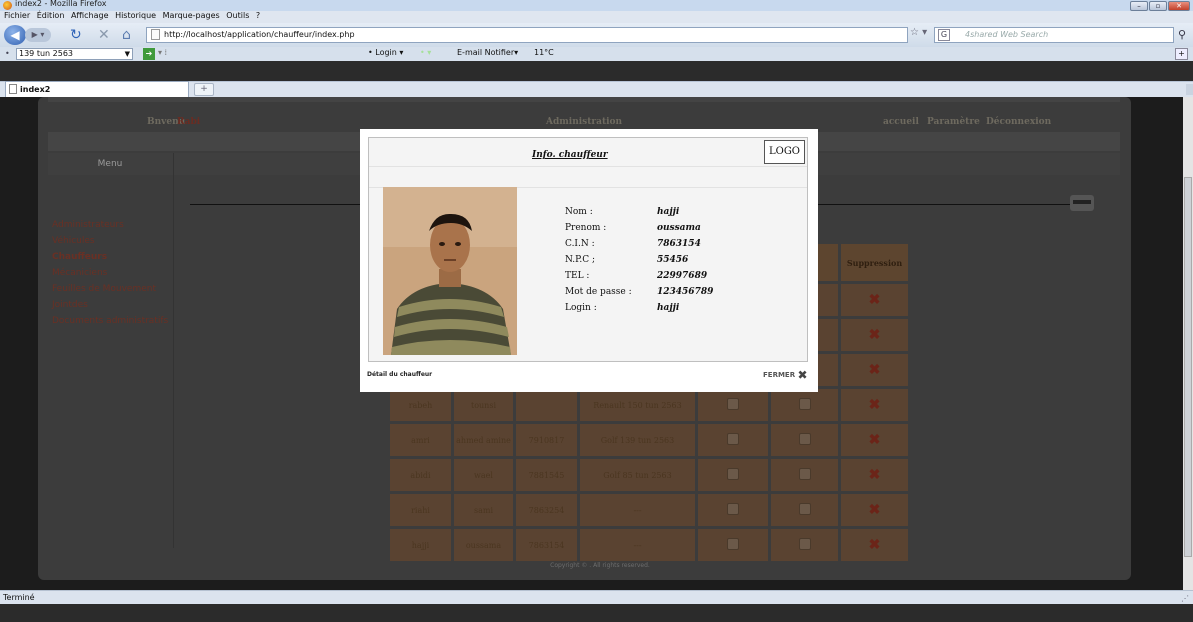 The width and height of the screenshot is (1193, 622). What do you see at coordinates (135, 15) in the screenshot?
I see `menu-historique: Historique` at bounding box center [135, 15].